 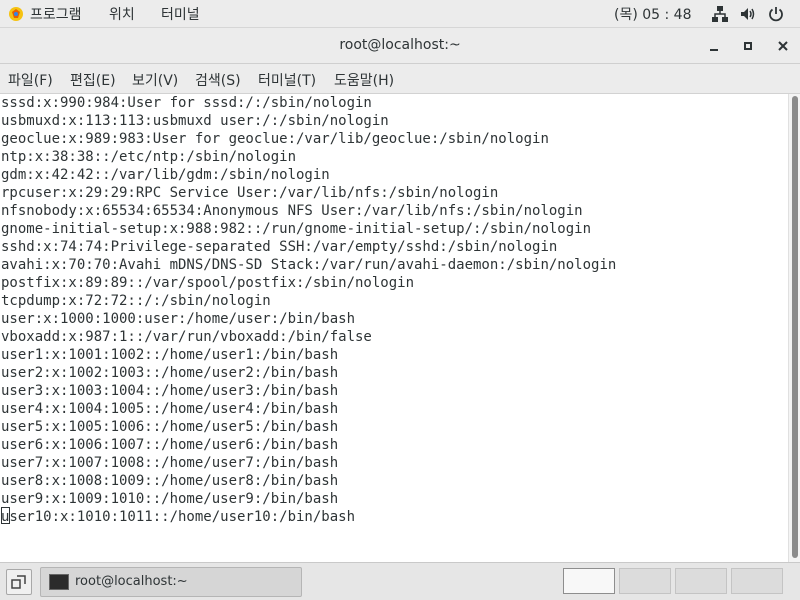 I want to click on menu-file: 파일(F), so click(x=30, y=80).